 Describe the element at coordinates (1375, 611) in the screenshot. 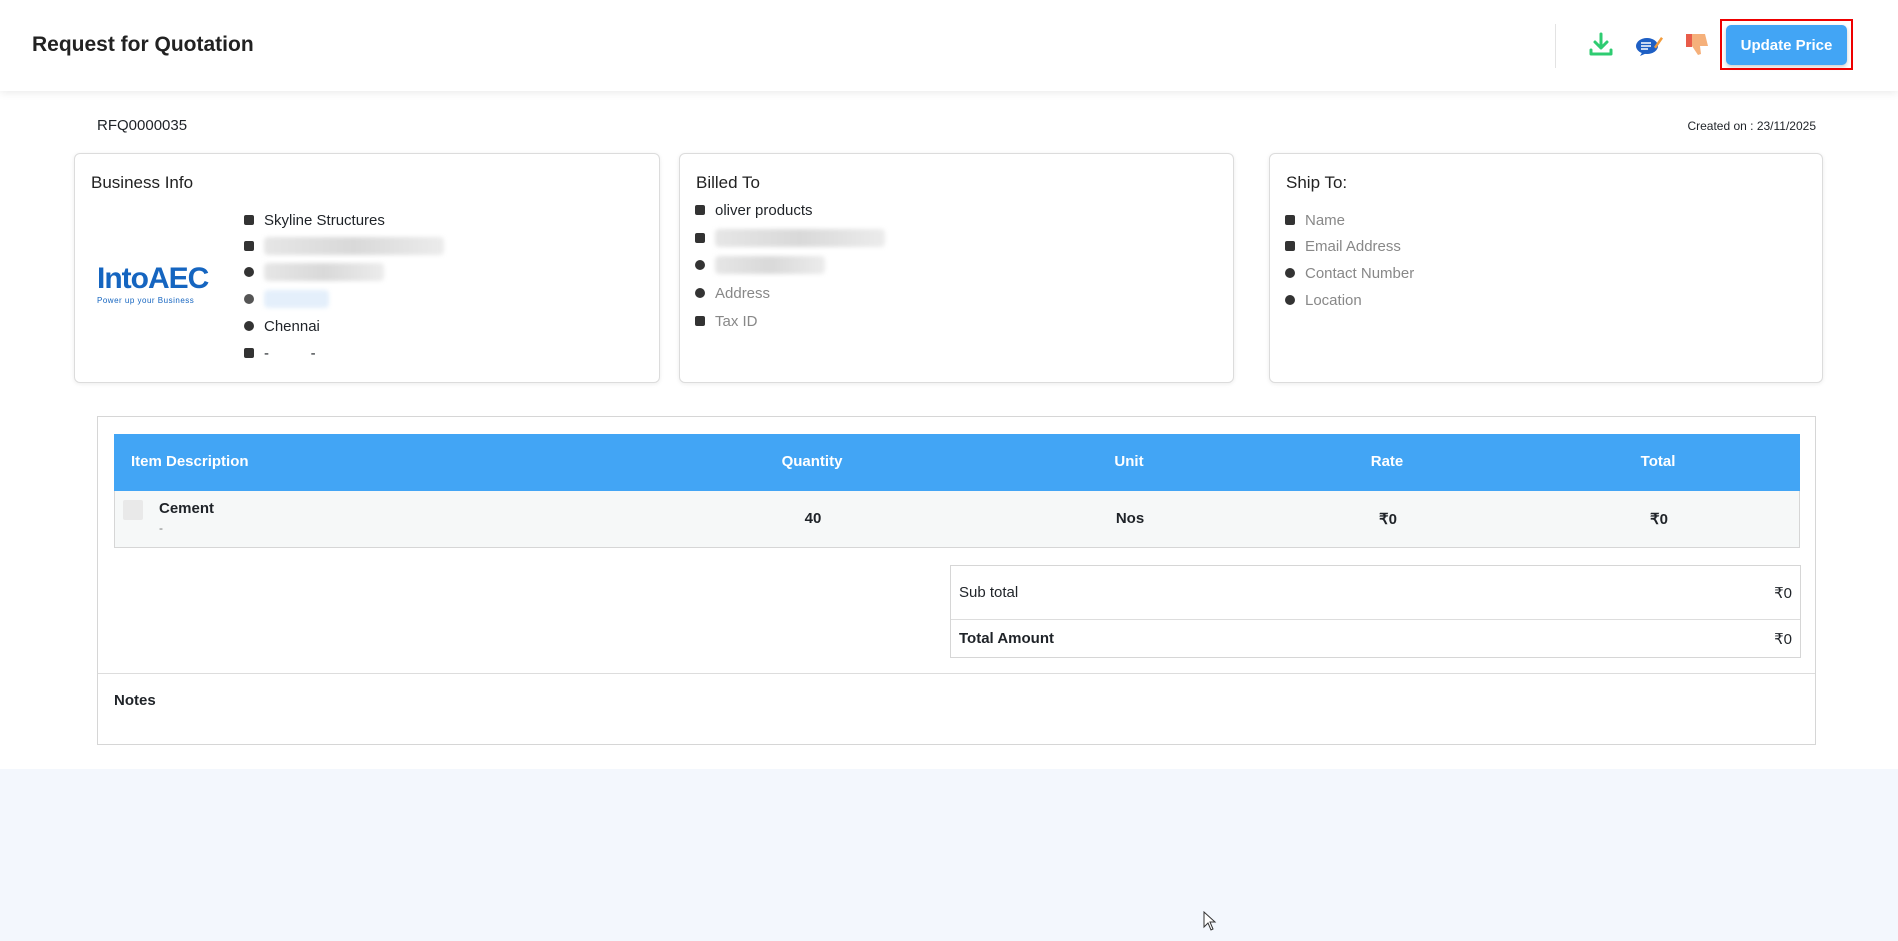

I see `summary-box: Sub total ₹0 Total Amount ₹0` at that location.